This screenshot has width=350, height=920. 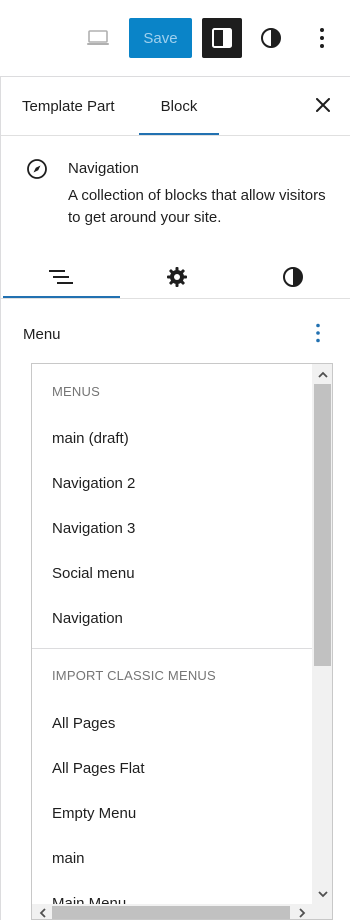 I want to click on active-inspector-tab-indicator, so click(x=61, y=297).